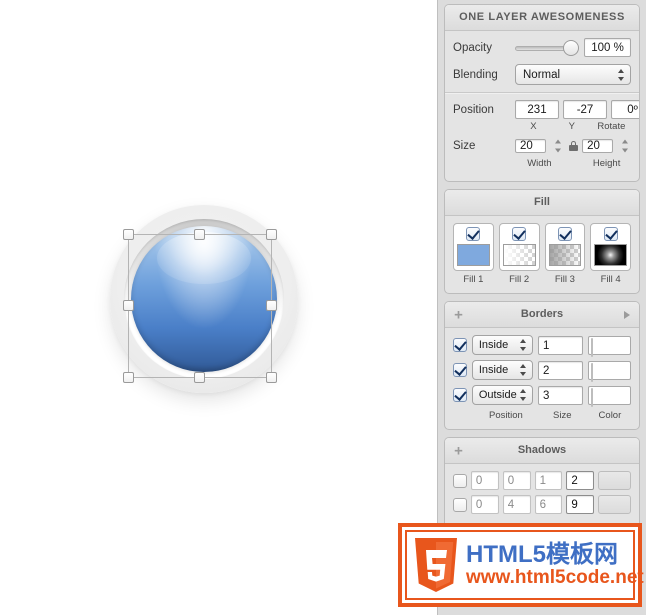 Image resolution: width=646 pixels, height=615 pixels. I want to click on shadow-2-field-1: 0, so click(484, 504).